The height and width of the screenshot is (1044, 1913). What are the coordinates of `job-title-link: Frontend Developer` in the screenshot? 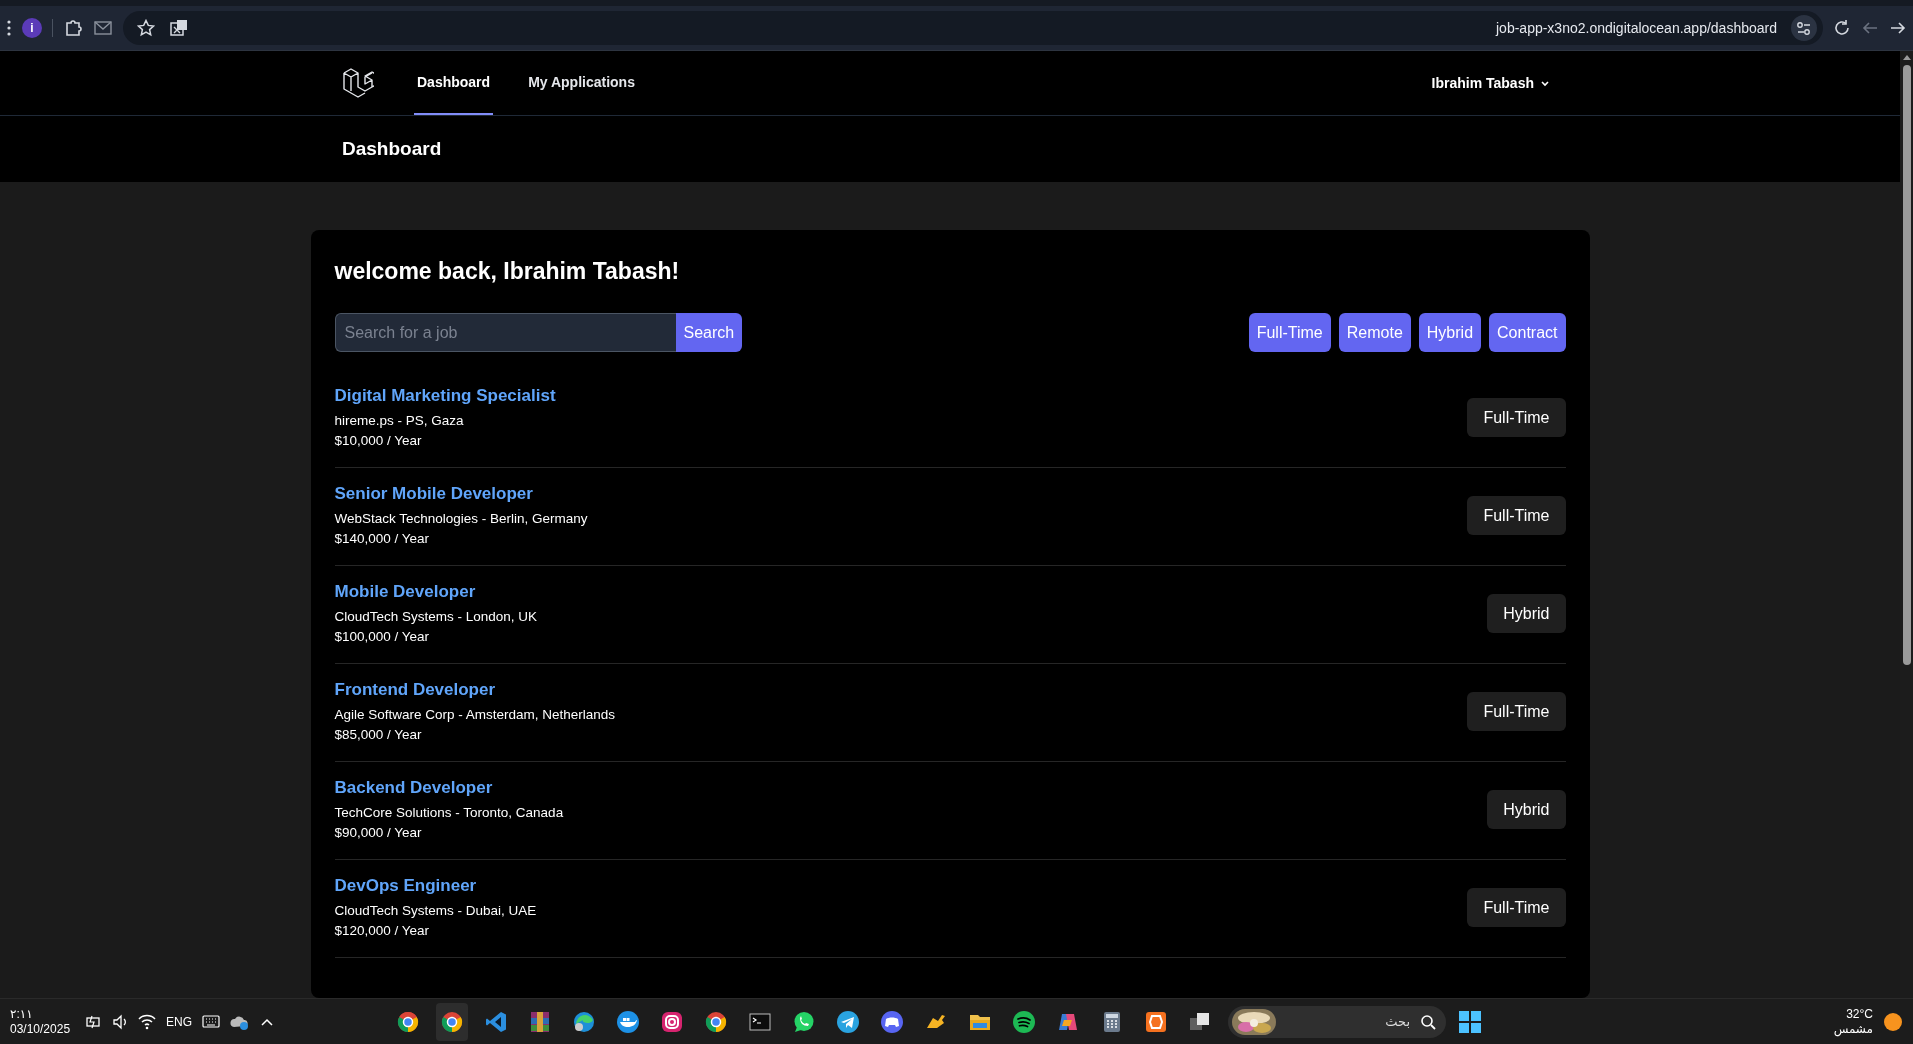 It's located at (415, 690).